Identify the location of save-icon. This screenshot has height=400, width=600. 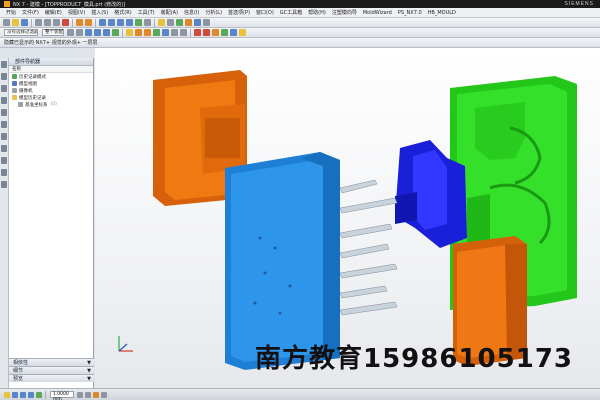
(24, 22).